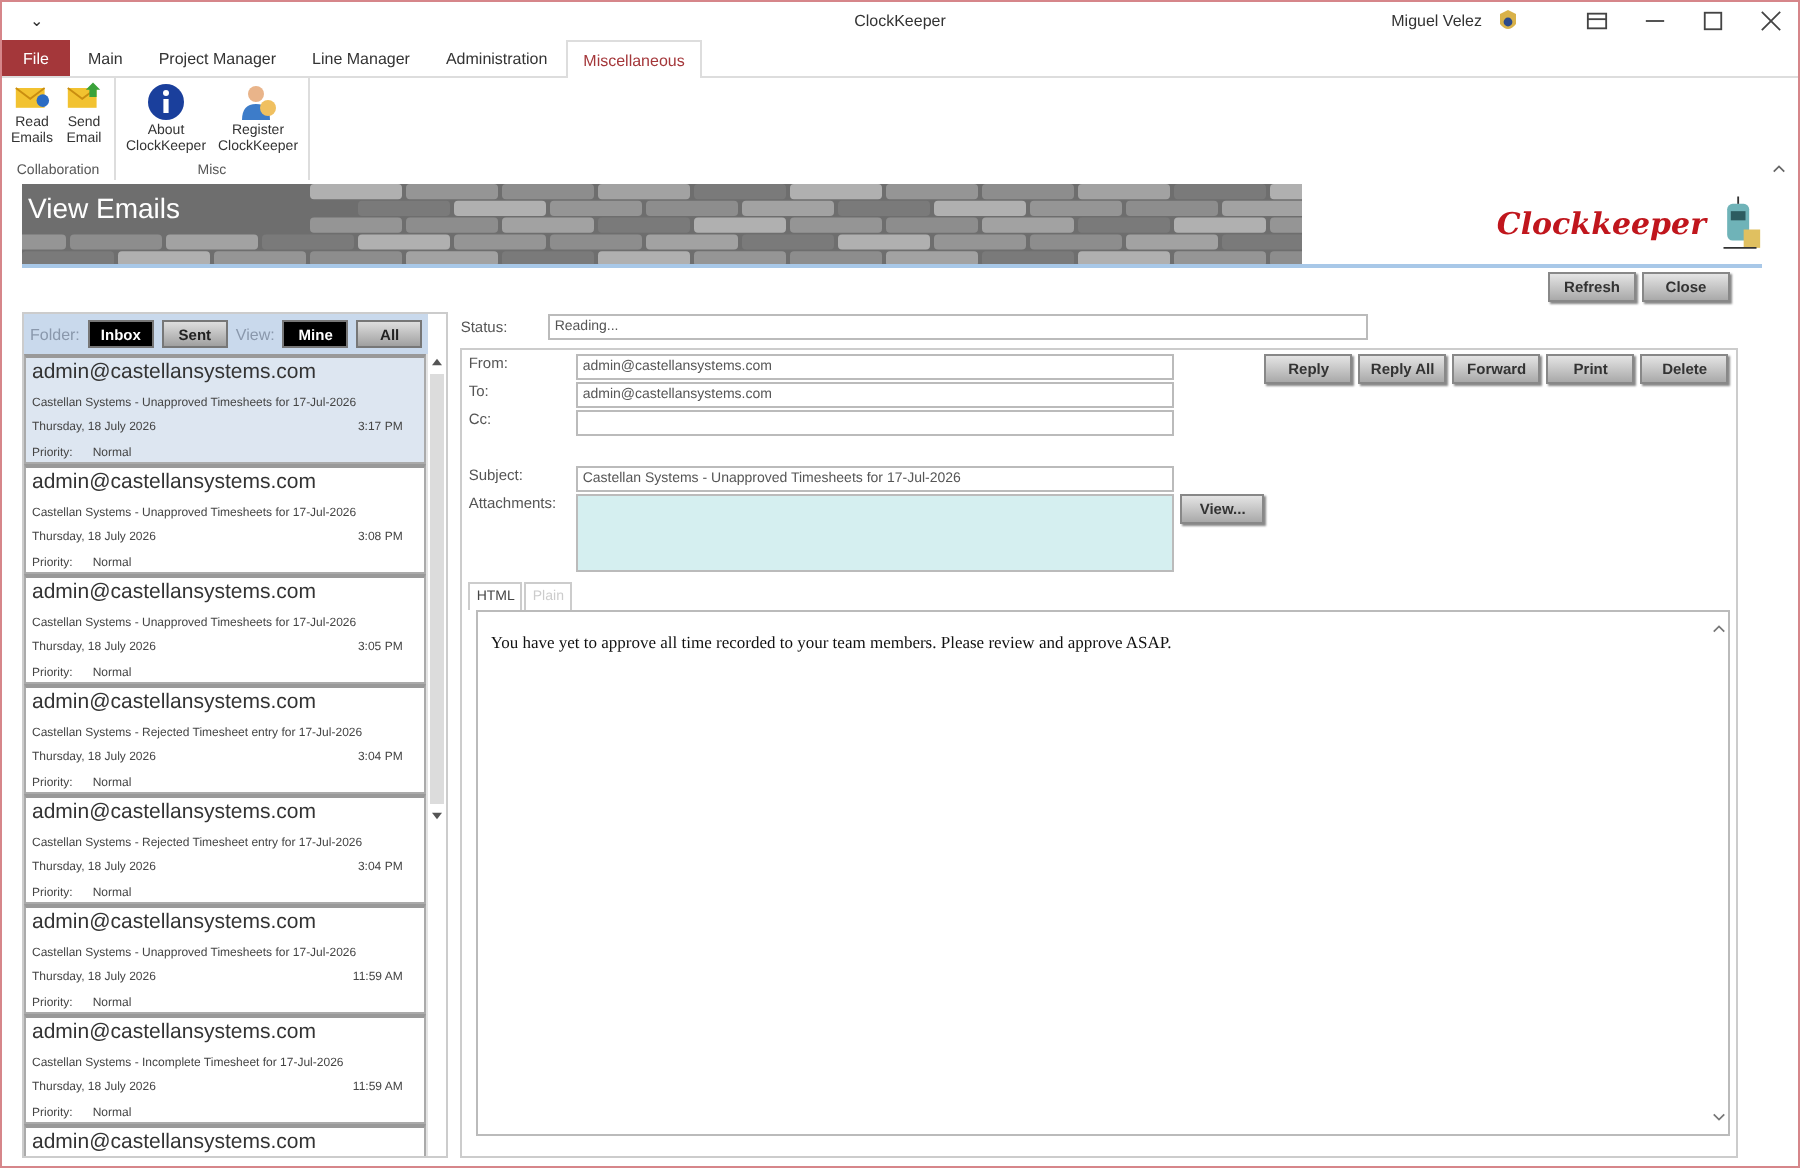 The width and height of the screenshot is (1800, 1168). Describe the element at coordinates (436, 755) in the screenshot. I see `scrollbar` at that location.